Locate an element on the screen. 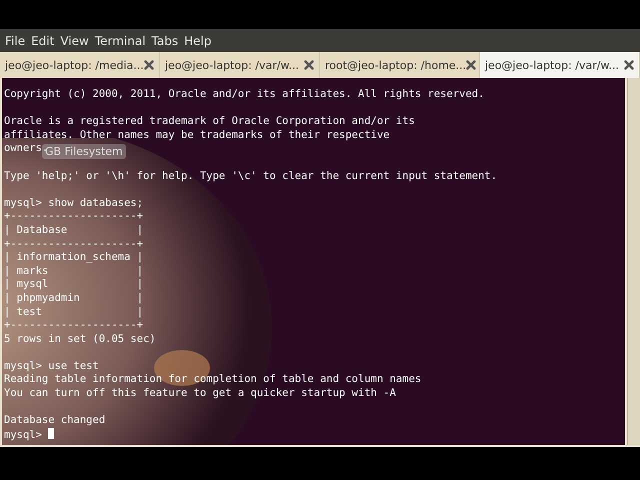 The image size is (640, 480). terminal-line: | test | is located at coordinates (74, 313).